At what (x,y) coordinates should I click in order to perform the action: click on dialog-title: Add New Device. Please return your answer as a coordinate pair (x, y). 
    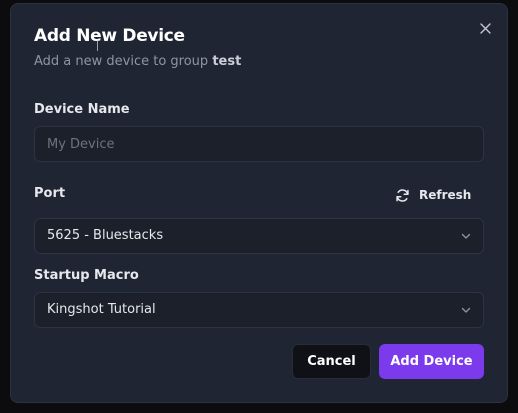
    Looking at the image, I should click on (109, 36).